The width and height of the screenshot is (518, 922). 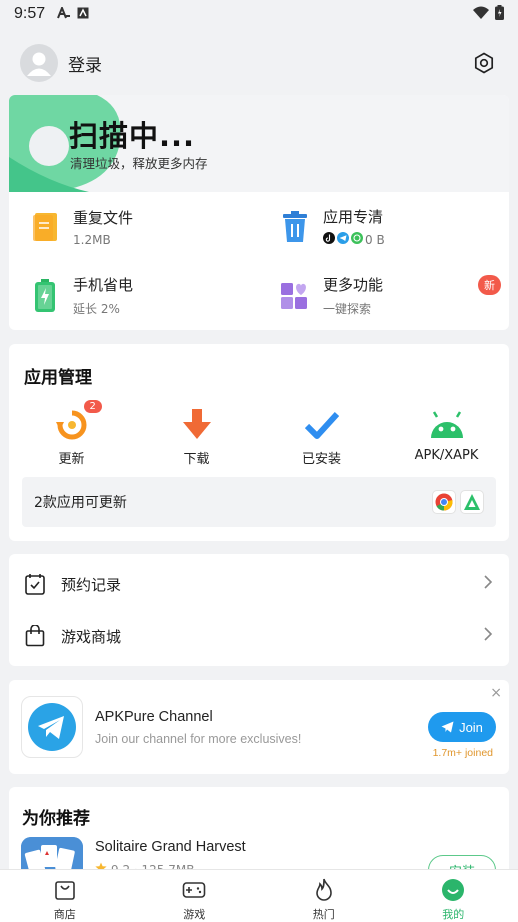 I want to click on gamepad-icon, so click(x=194, y=890).